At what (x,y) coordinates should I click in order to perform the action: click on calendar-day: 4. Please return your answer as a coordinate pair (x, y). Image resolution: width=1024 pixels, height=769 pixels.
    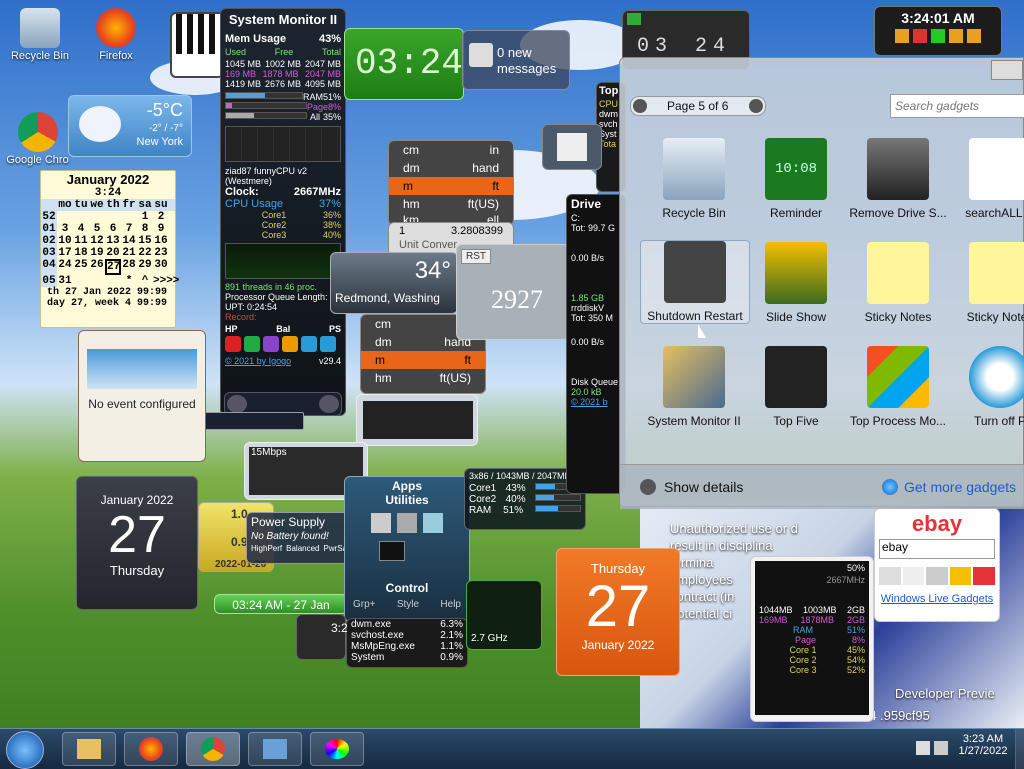
    Looking at the image, I should click on (81, 229).